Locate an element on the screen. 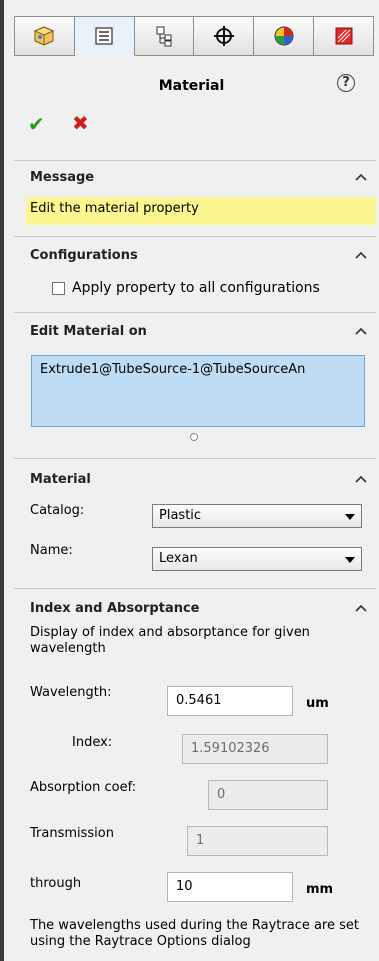  configurations-section-title: Configurations is located at coordinates (84, 255).